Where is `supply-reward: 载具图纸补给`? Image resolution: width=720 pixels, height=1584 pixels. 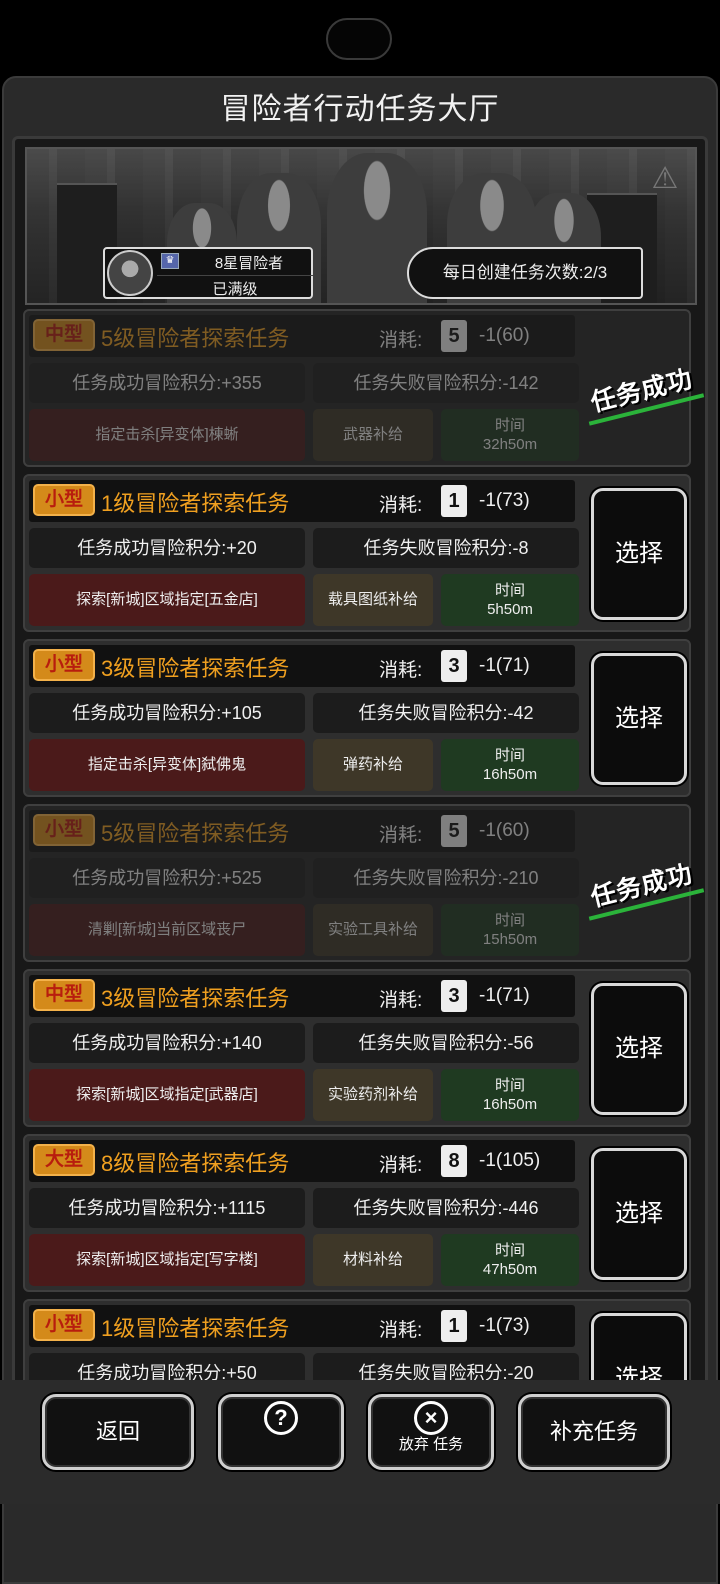 supply-reward: 载具图纸补给 is located at coordinates (373, 600).